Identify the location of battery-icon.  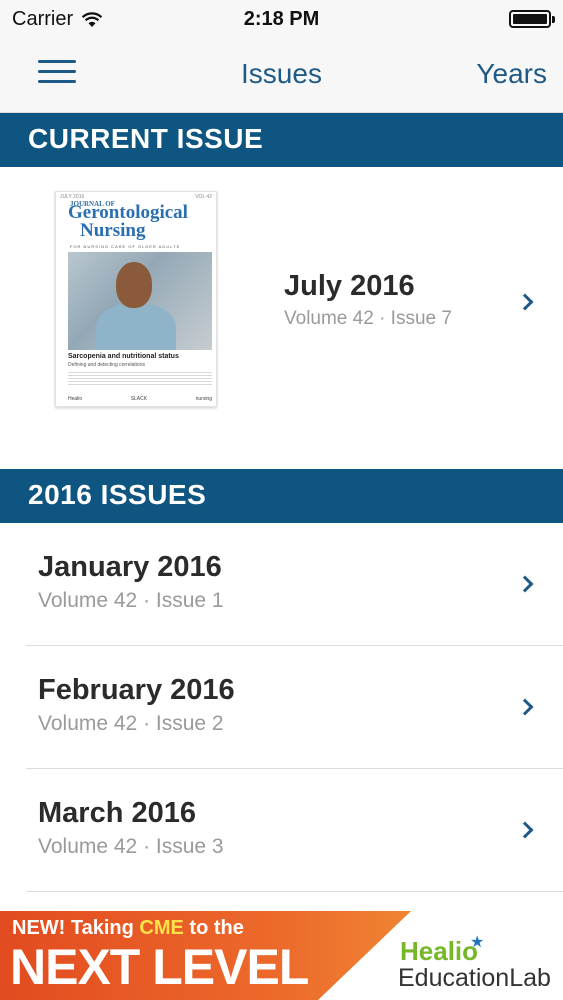
(532, 19).